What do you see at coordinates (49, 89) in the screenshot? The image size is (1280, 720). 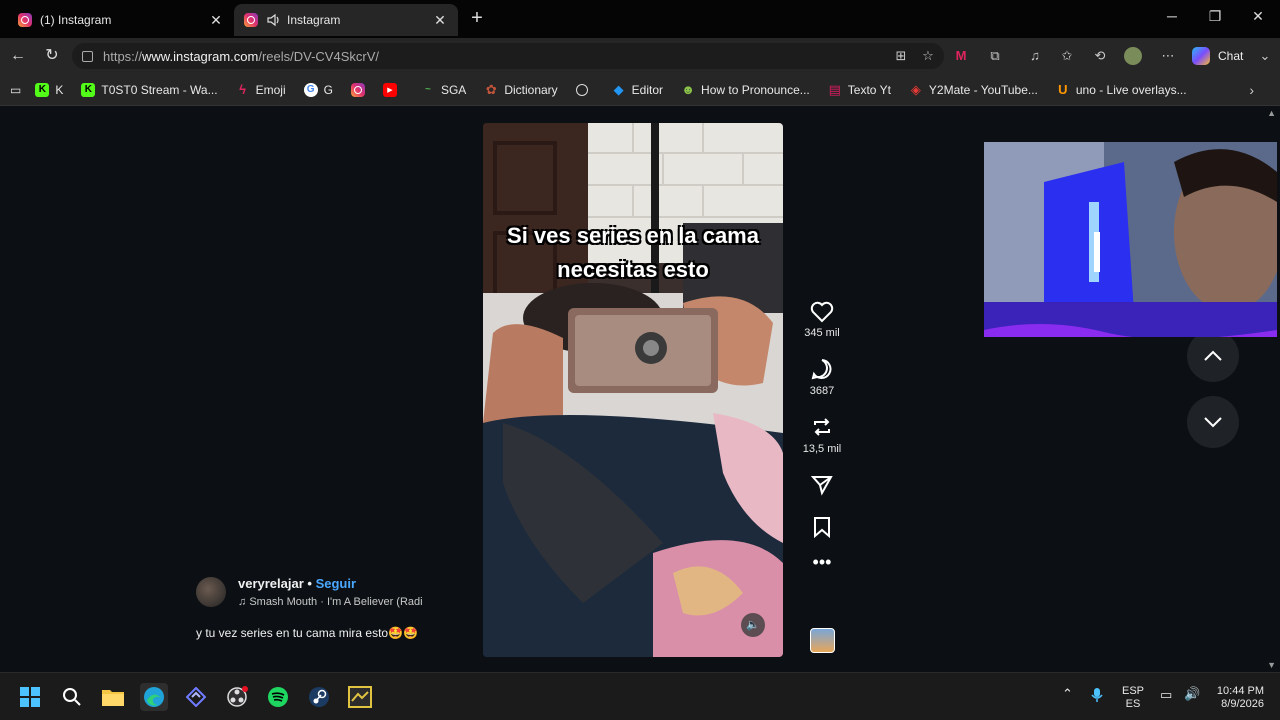 I see `bookmark-item: KK` at bounding box center [49, 89].